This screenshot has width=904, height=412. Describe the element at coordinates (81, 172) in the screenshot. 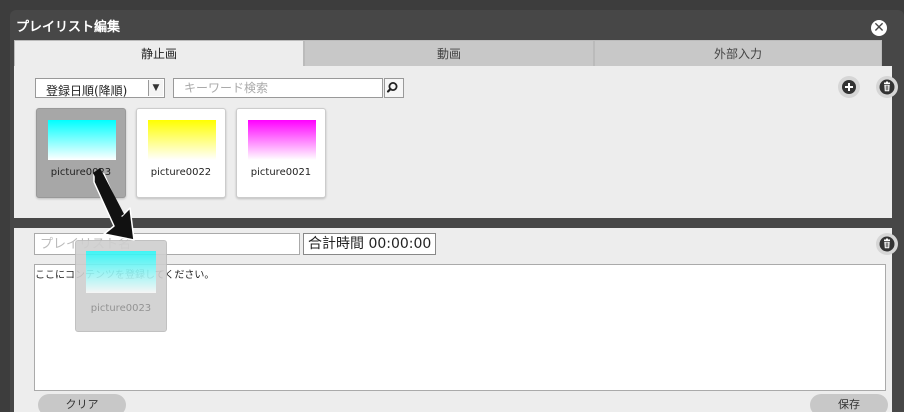

I see `library-item-label: picture0023` at that location.